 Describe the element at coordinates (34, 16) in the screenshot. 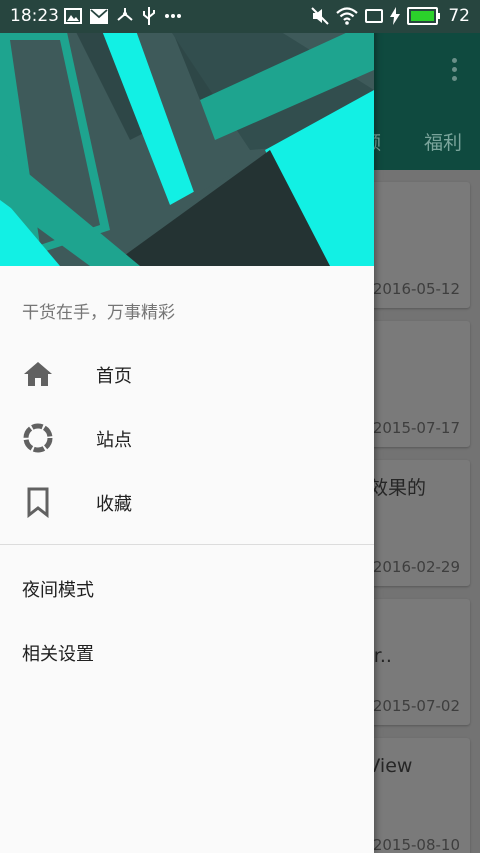

I see `status-time: 18:23` at that location.